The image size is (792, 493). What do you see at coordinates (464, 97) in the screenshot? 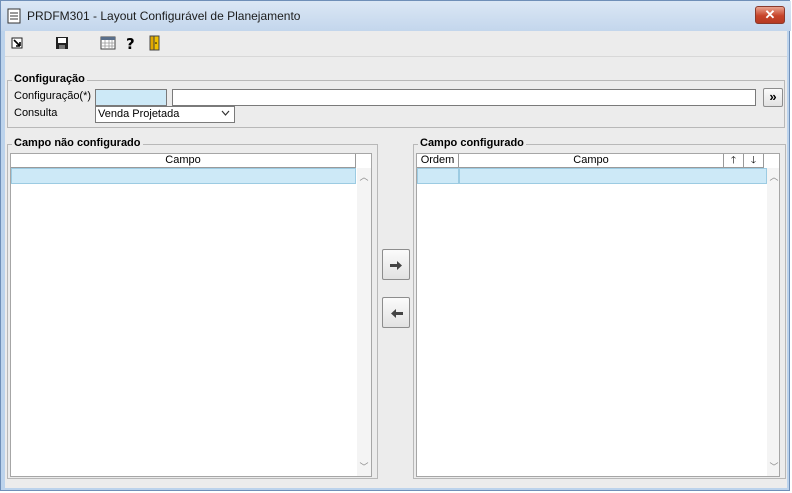
I see `configuracao-description-input` at bounding box center [464, 97].